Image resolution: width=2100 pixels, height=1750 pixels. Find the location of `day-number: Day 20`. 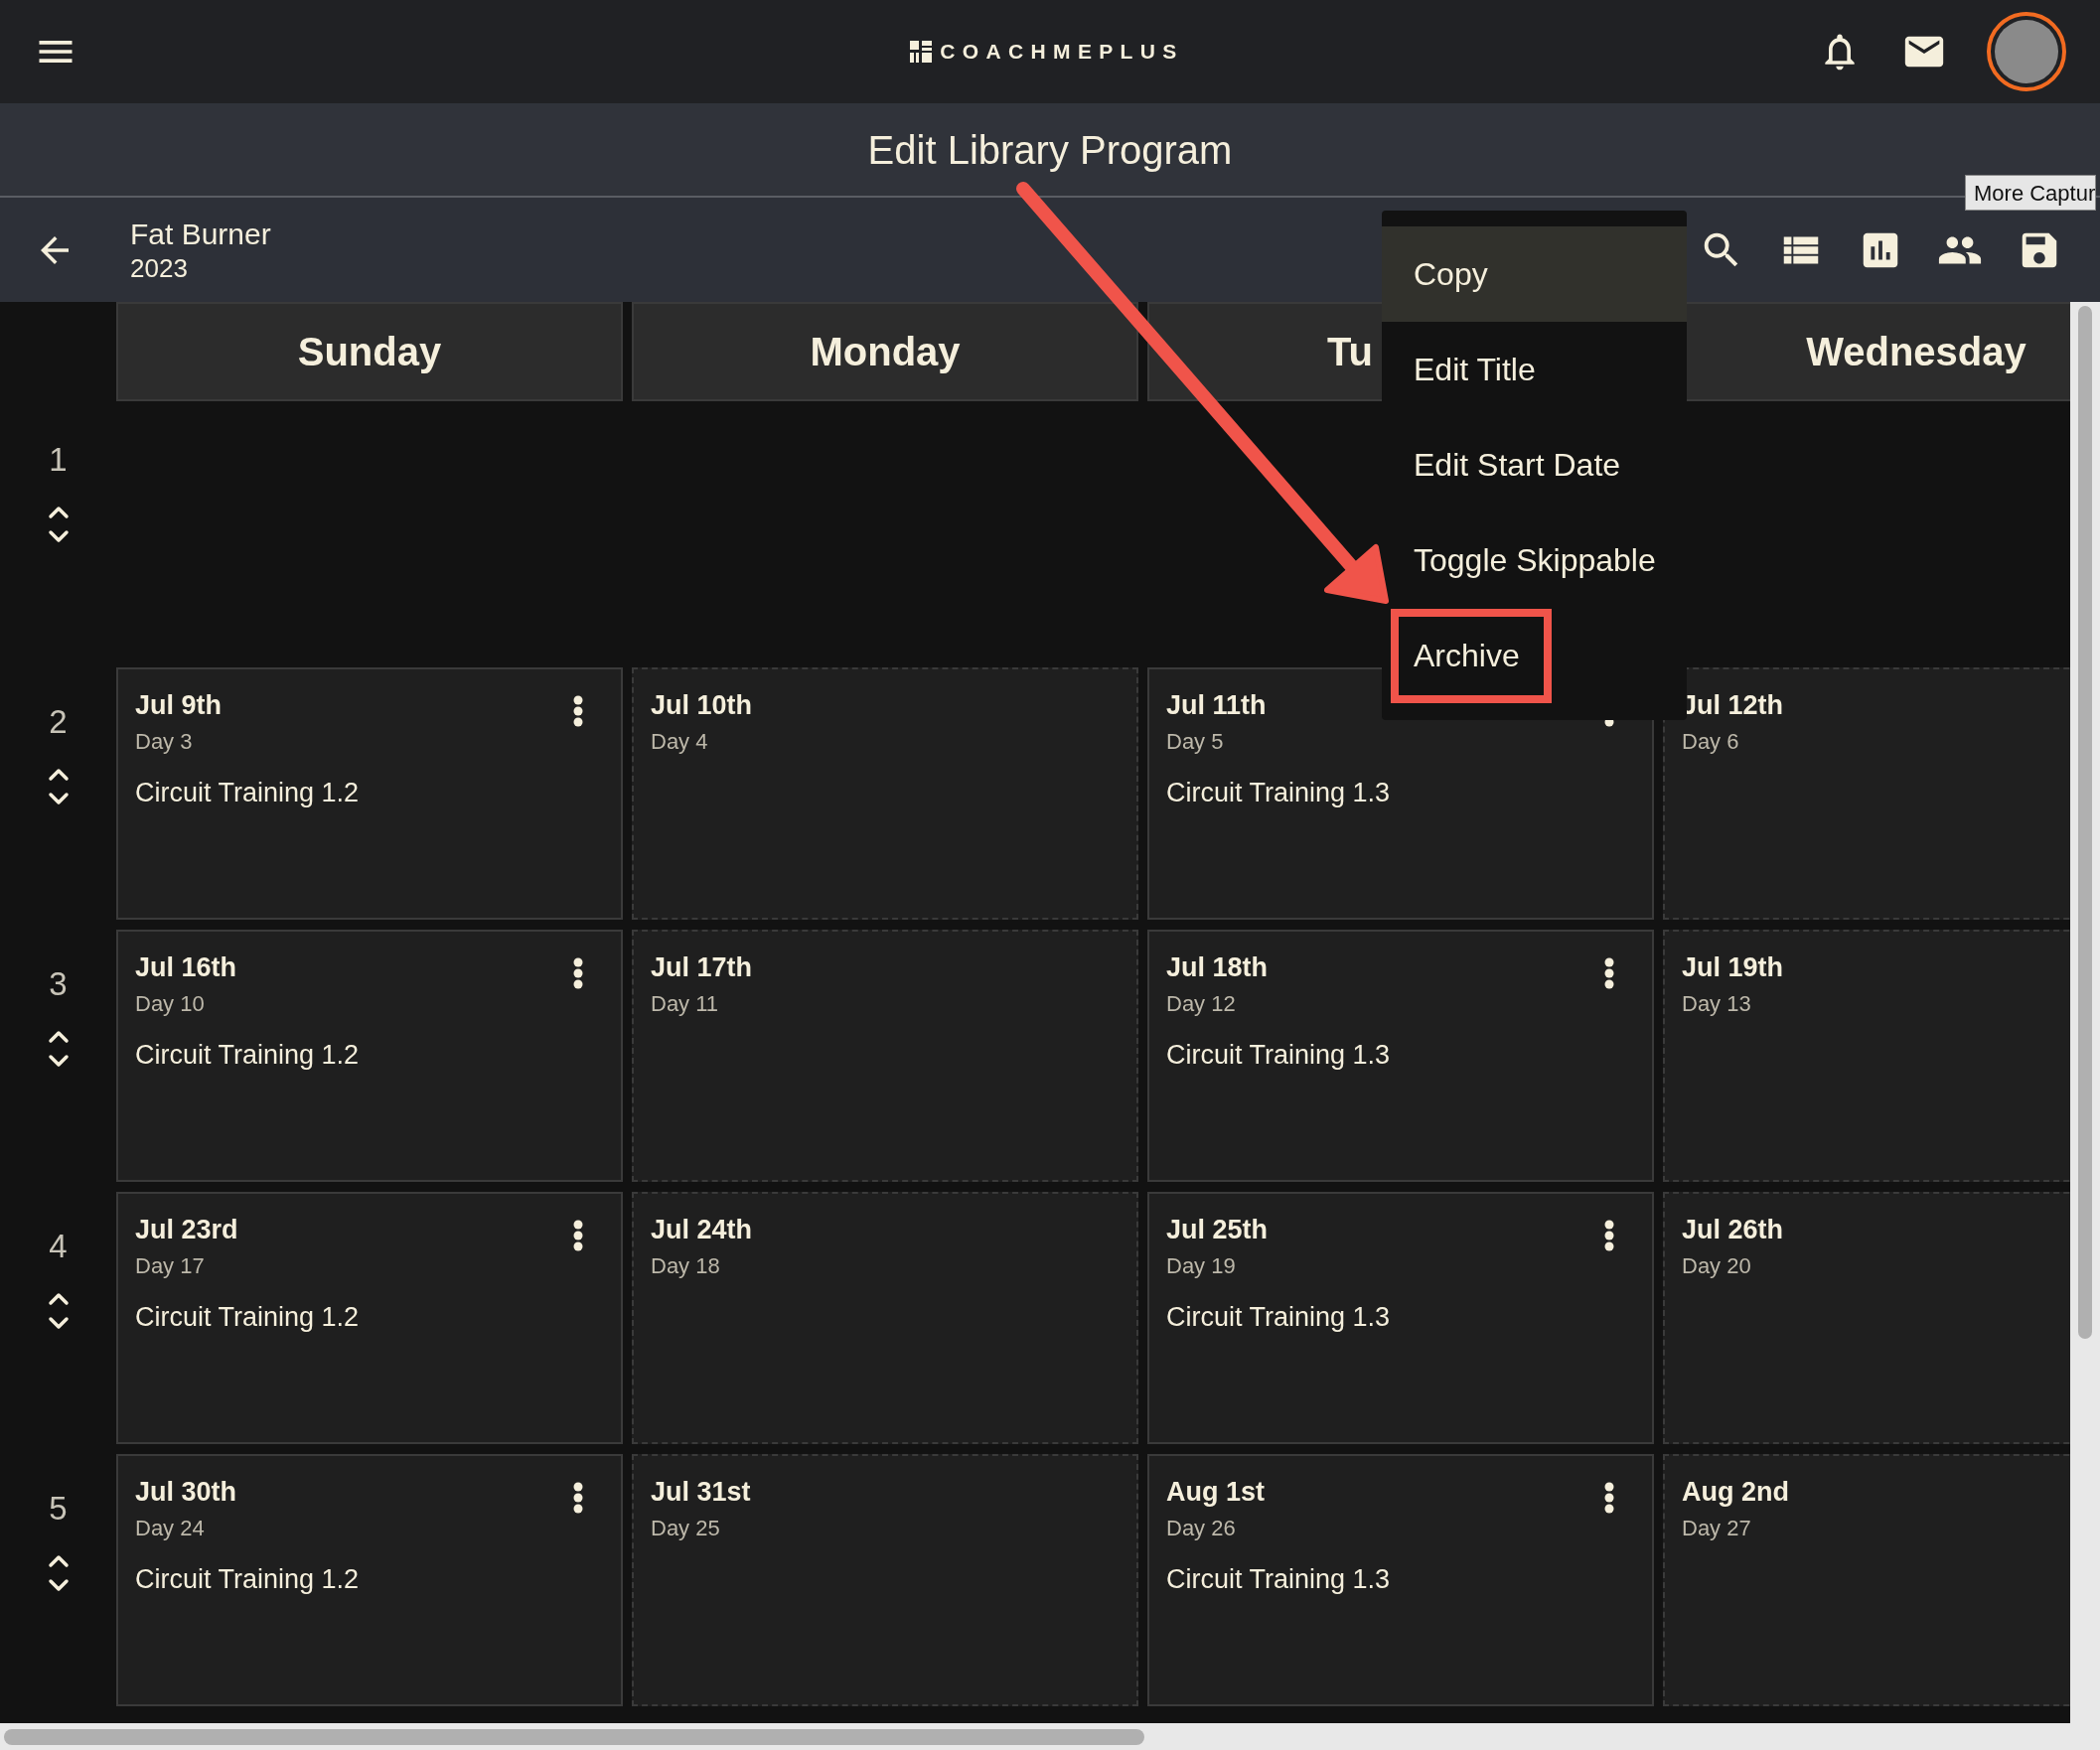

day-number: Day 20 is located at coordinates (1716, 1266).